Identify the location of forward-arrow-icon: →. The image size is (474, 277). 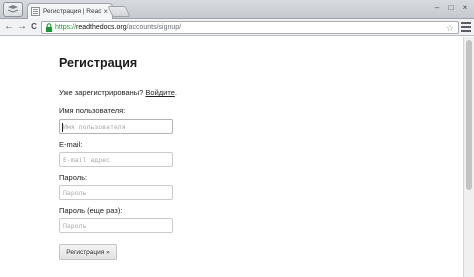
(22, 27).